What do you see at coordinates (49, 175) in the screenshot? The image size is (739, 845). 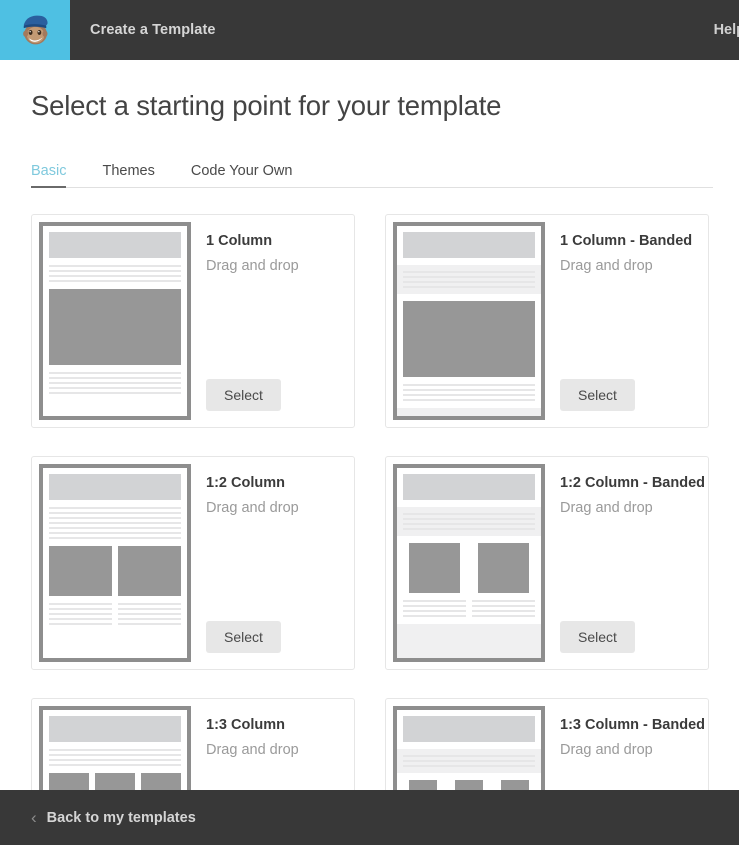 I see `tab-basic: Basic` at bounding box center [49, 175].